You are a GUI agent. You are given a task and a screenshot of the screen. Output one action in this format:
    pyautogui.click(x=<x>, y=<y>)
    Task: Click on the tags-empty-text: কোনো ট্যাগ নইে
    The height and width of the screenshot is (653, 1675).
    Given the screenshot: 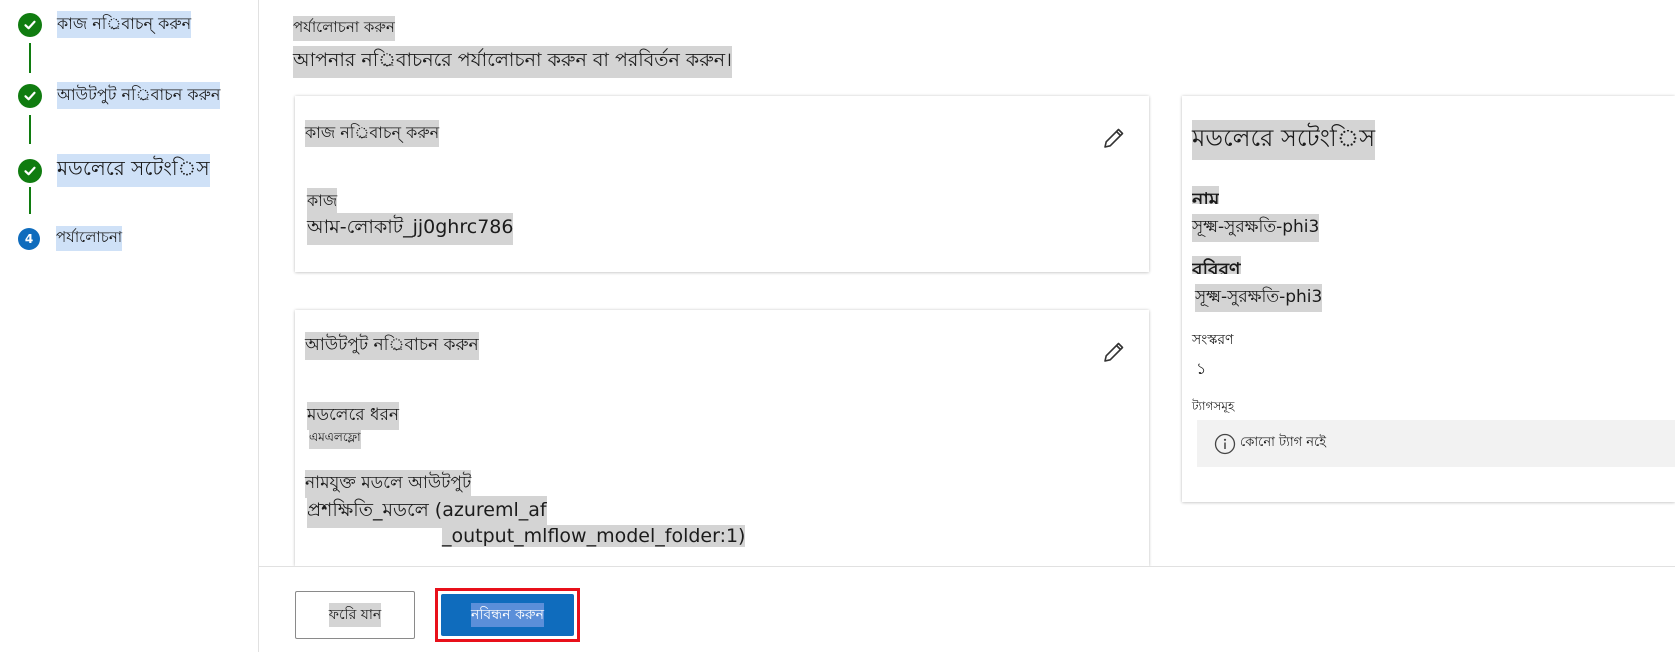 What is the action you would take?
    pyautogui.click(x=1283, y=442)
    